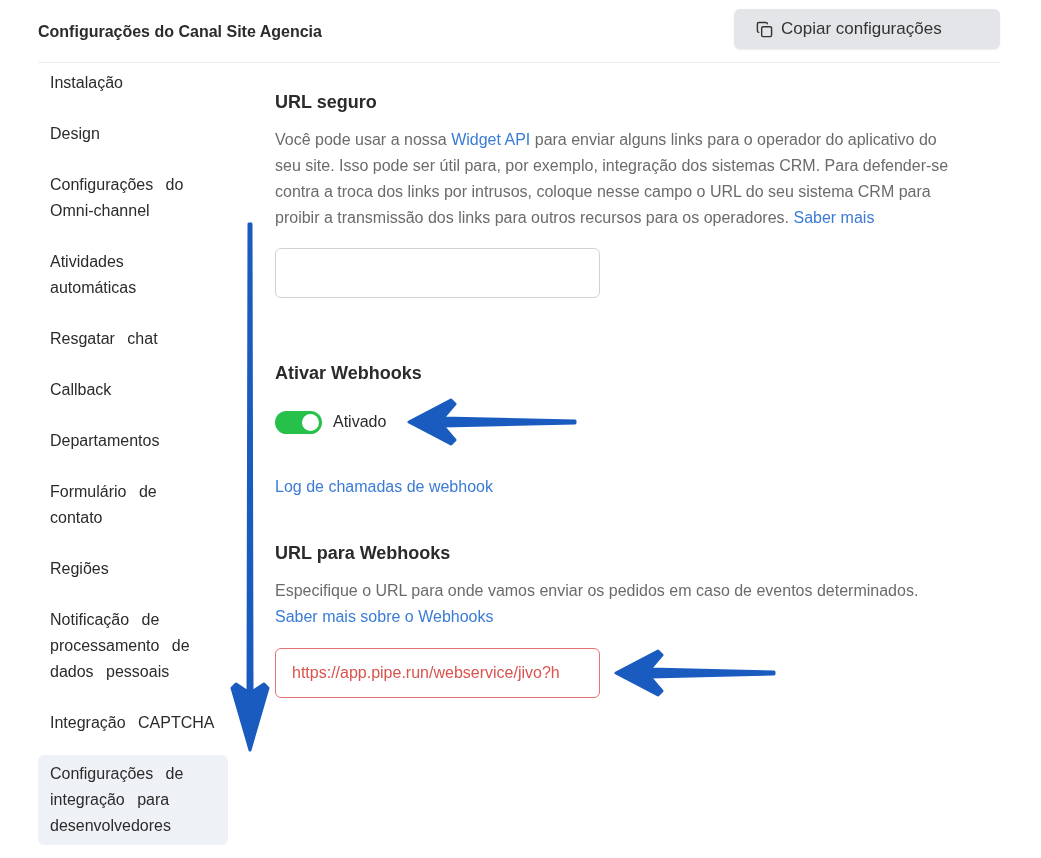 The image size is (1041, 858). What do you see at coordinates (133, 800) in the screenshot?
I see `sidebar-item: Configurações de integração para desenvolvedores` at bounding box center [133, 800].